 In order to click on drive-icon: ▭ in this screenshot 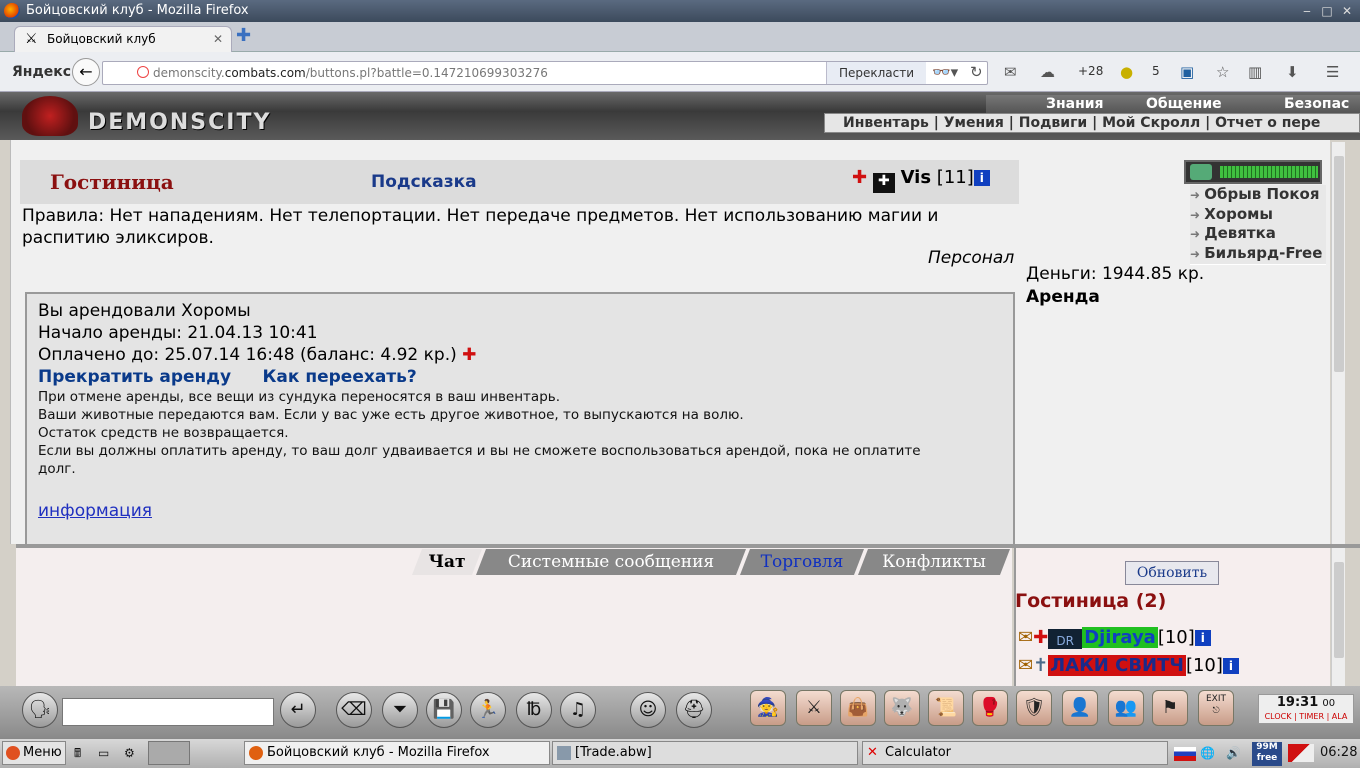, I will do `click(103, 753)`.